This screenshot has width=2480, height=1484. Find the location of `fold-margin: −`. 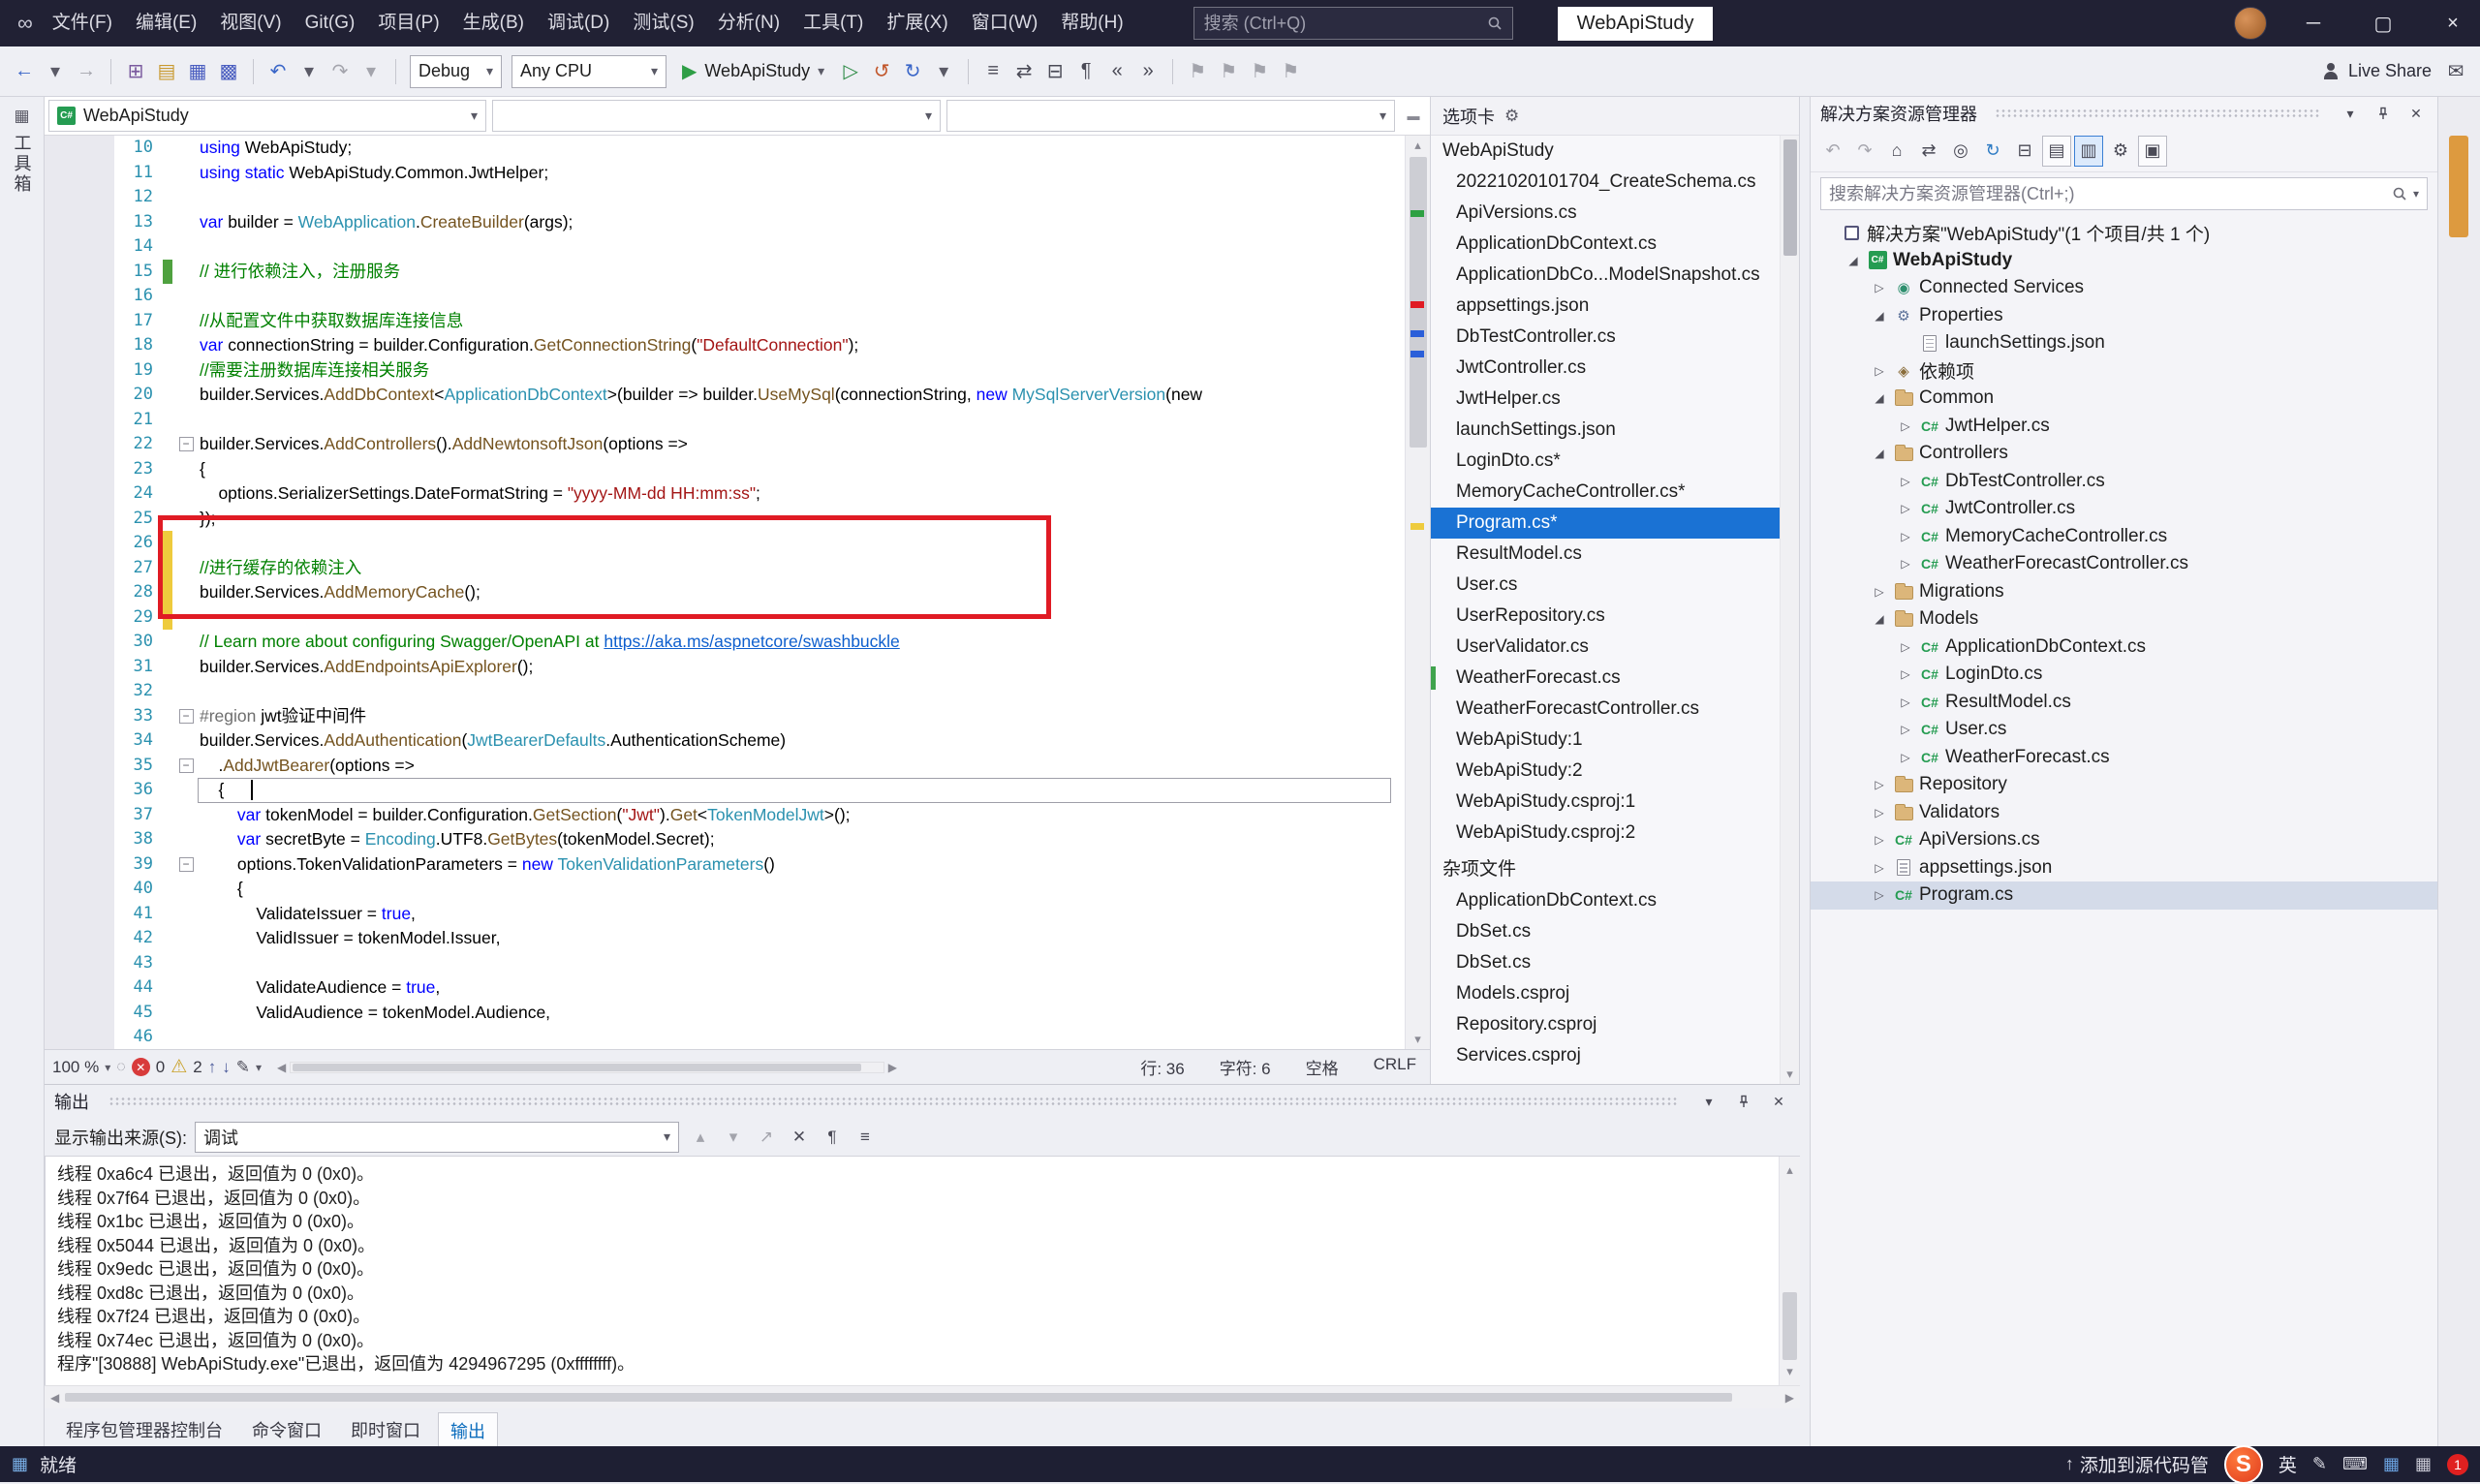

fold-margin: − is located at coordinates (186, 716).